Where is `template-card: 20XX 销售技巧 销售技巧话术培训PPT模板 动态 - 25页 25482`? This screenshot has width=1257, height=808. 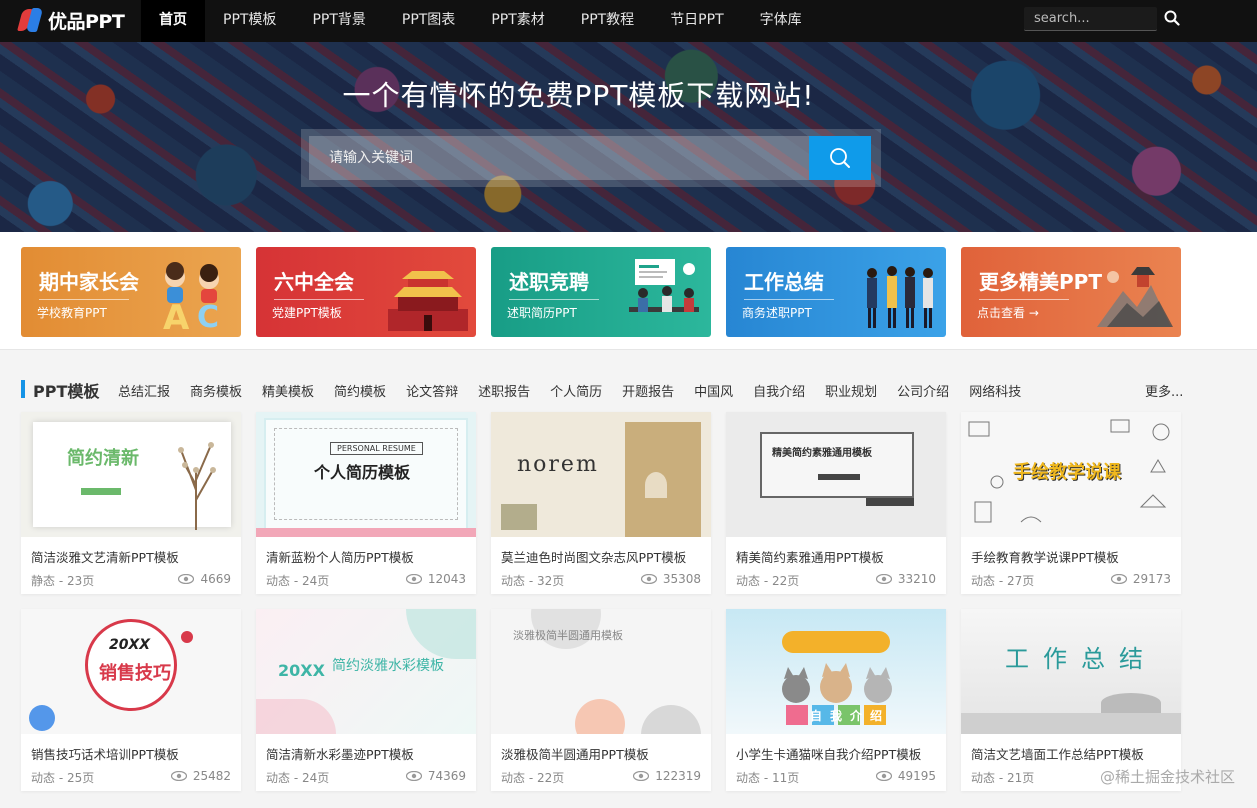 template-card: 20XX 销售技巧 销售技巧话术培训PPT模板 动态 - 25页 25482 is located at coordinates (131, 700).